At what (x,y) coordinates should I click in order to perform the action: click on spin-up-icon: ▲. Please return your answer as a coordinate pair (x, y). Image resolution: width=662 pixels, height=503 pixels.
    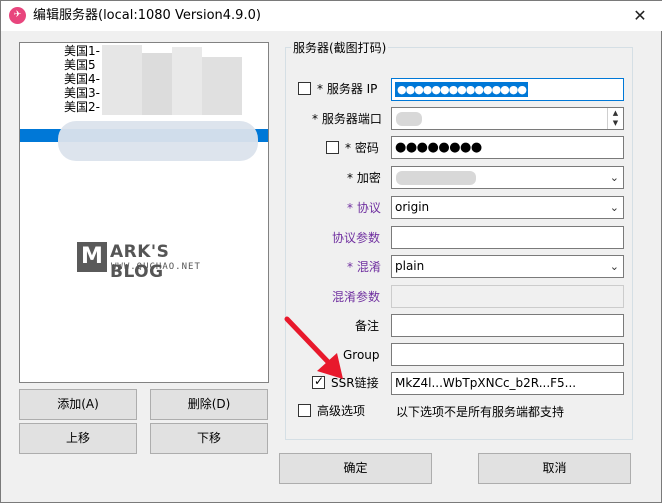
    Looking at the image, I should click on (615, 113).